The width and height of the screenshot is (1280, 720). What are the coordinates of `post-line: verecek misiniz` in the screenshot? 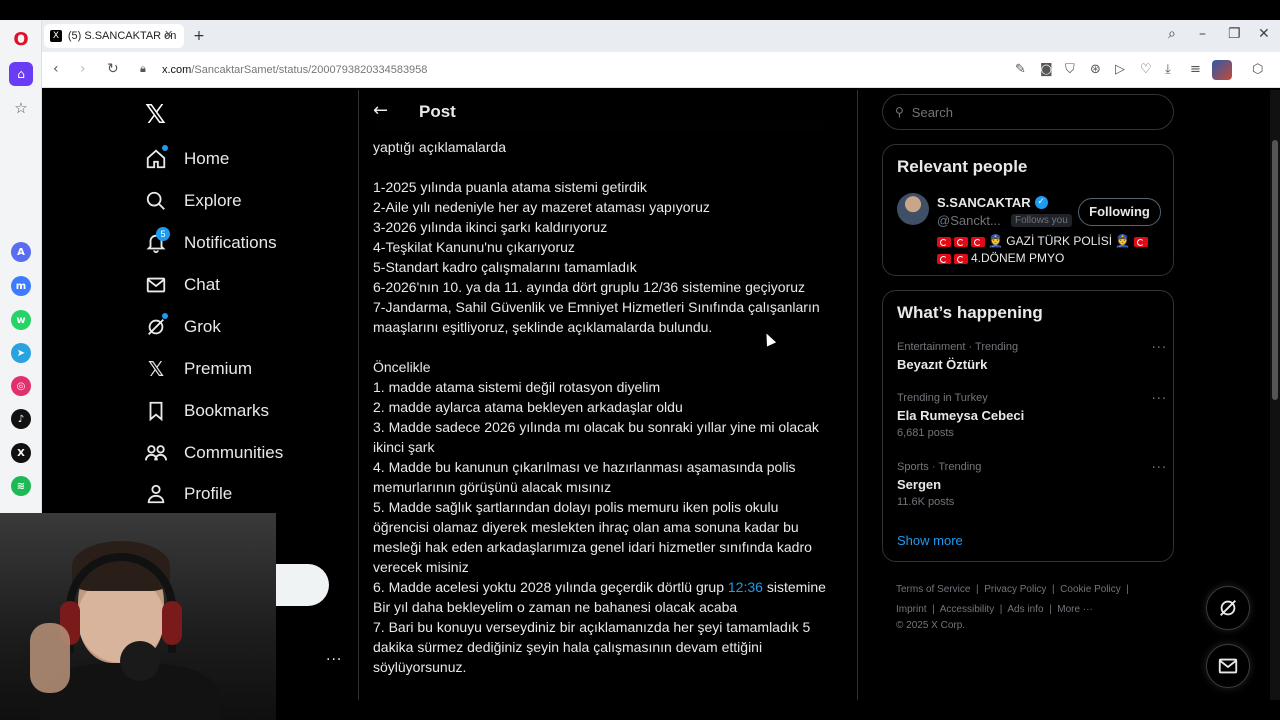 It's located at (421, 567).